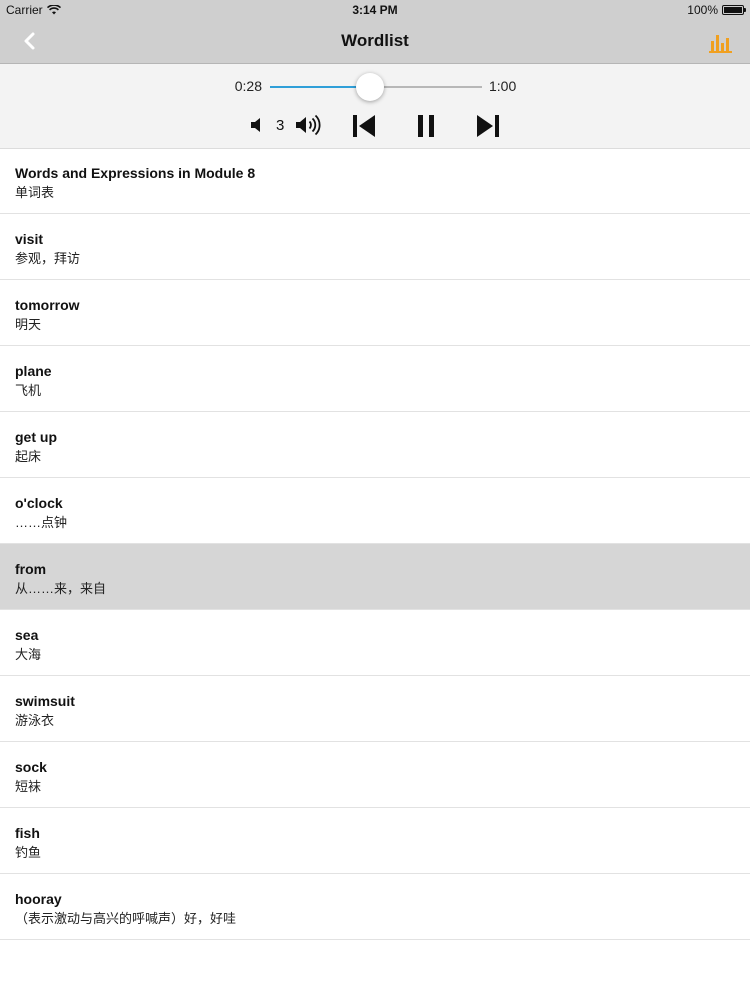 Image resolution: width=750 pixels, height=1000 pixels. Describe the element at coordinates (734, 10) in the screenshot. I see `battery-icon` at that location.